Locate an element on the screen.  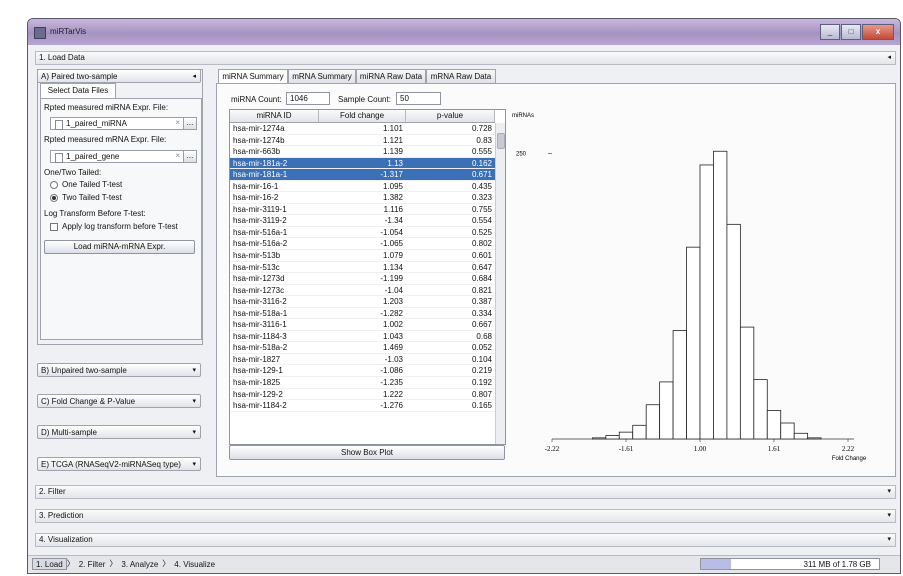
table-cell: hsa-mir-1184-2 is located at coordinates (260, 406).